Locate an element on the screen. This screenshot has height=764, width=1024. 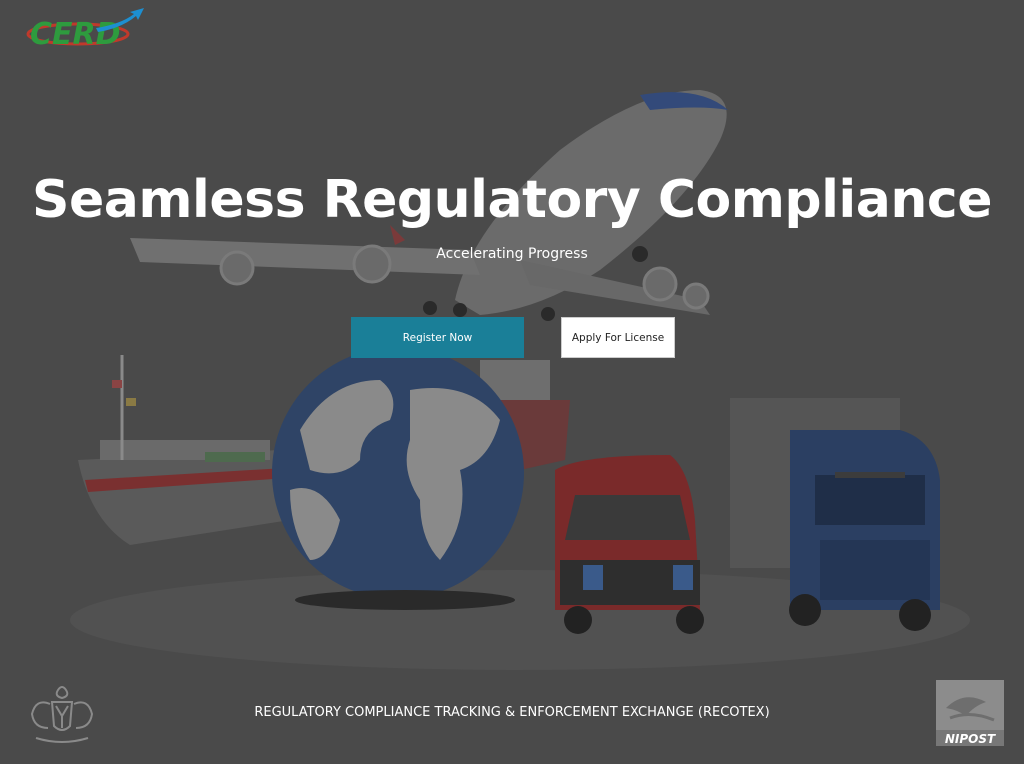
cerd-logo: CERD is located at coordinates (86, 29).